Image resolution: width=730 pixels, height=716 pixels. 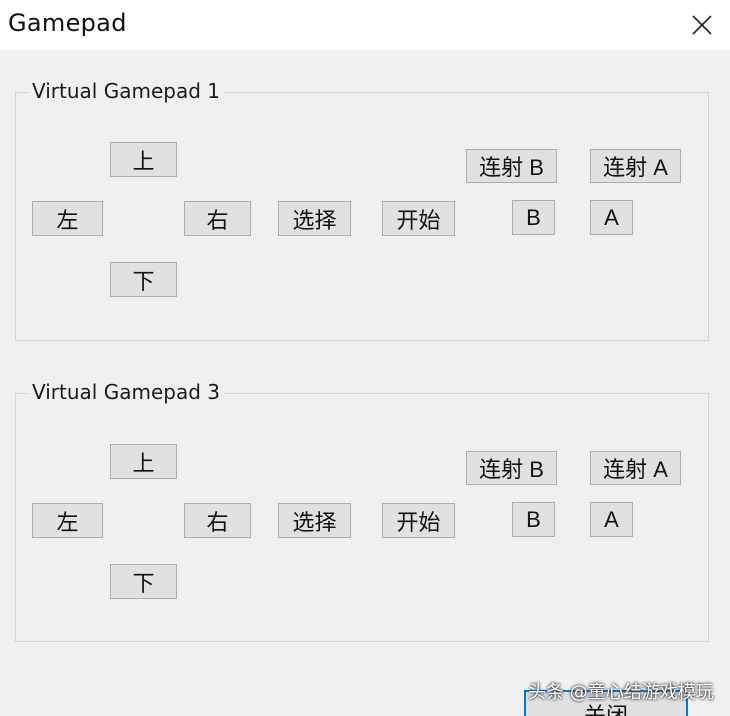 I want to click on gamepad3-turbo-b-button: 连射 B, so click(x=511, y=468).